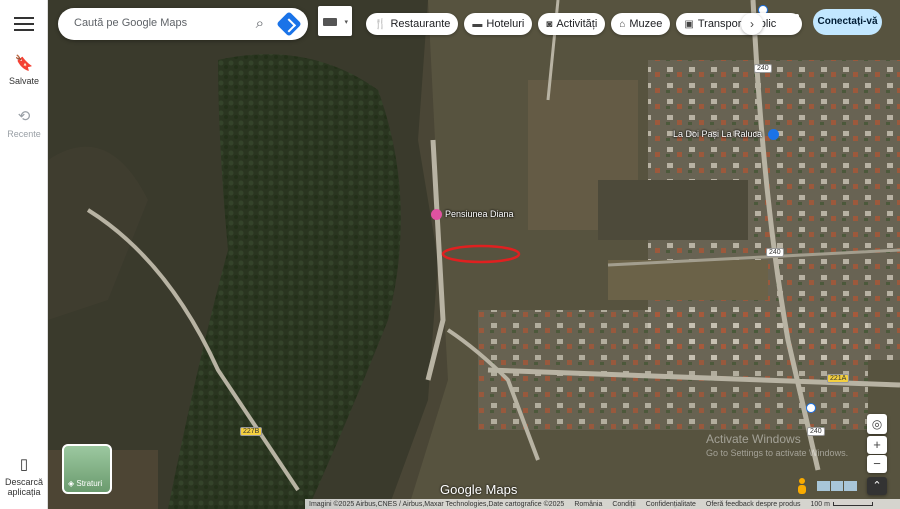  Describe the element at coordinates (773, 135) in the screenshot. I see `poi-pin-icon` at that location.